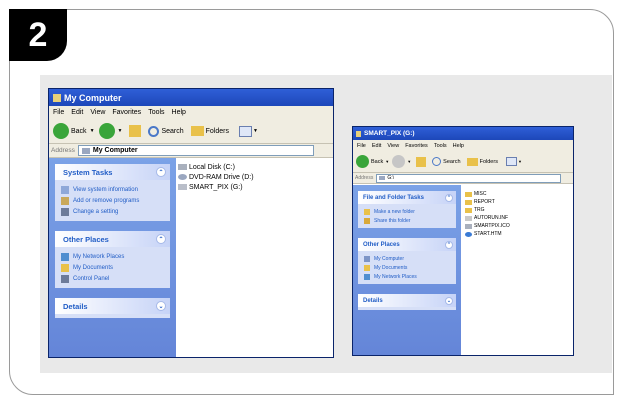  Describe the element at coordinates (517, 234) in the screenshot. I see `file-start-htm: START.HTM` at that location.